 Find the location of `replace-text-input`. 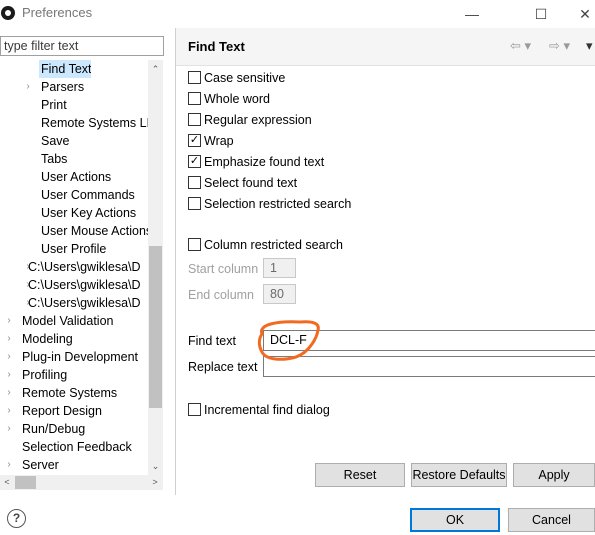

replace-text-input is located at coordinates (429, 366).